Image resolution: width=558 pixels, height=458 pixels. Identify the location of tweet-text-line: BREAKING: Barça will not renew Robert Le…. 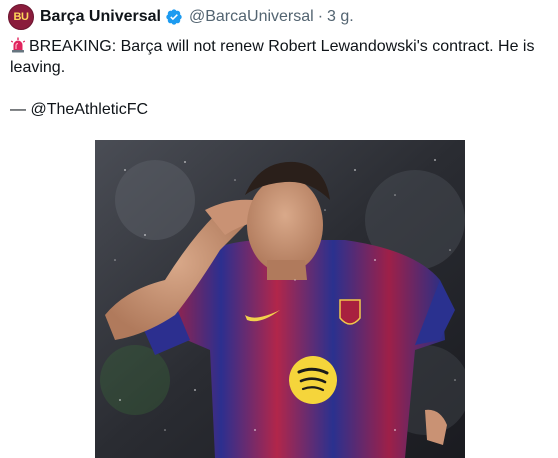
(281, 57).